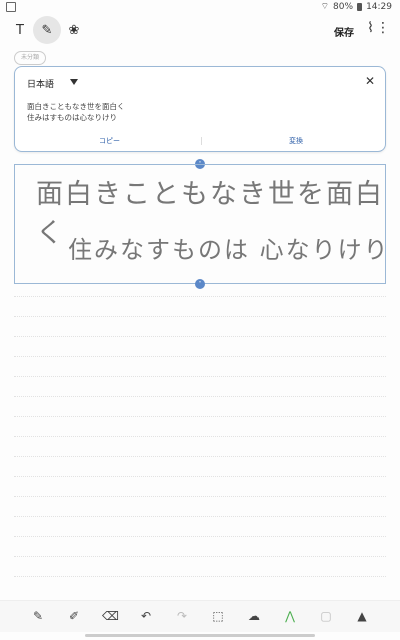  Describe the element at coordinates (201, 141) in the screenshot. I see `action-divider` at that location.